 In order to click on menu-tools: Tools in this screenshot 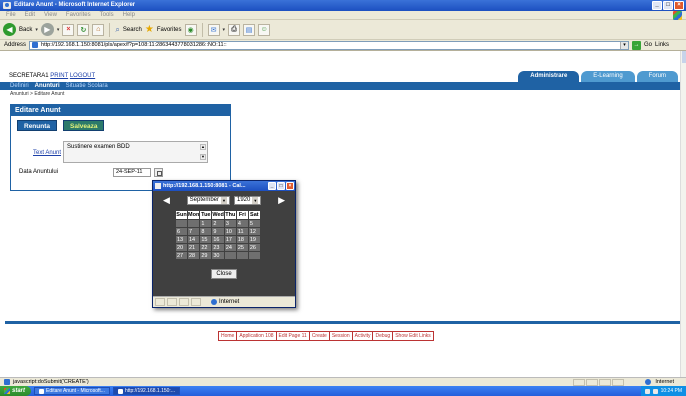, I will do `click(107, 15)`.